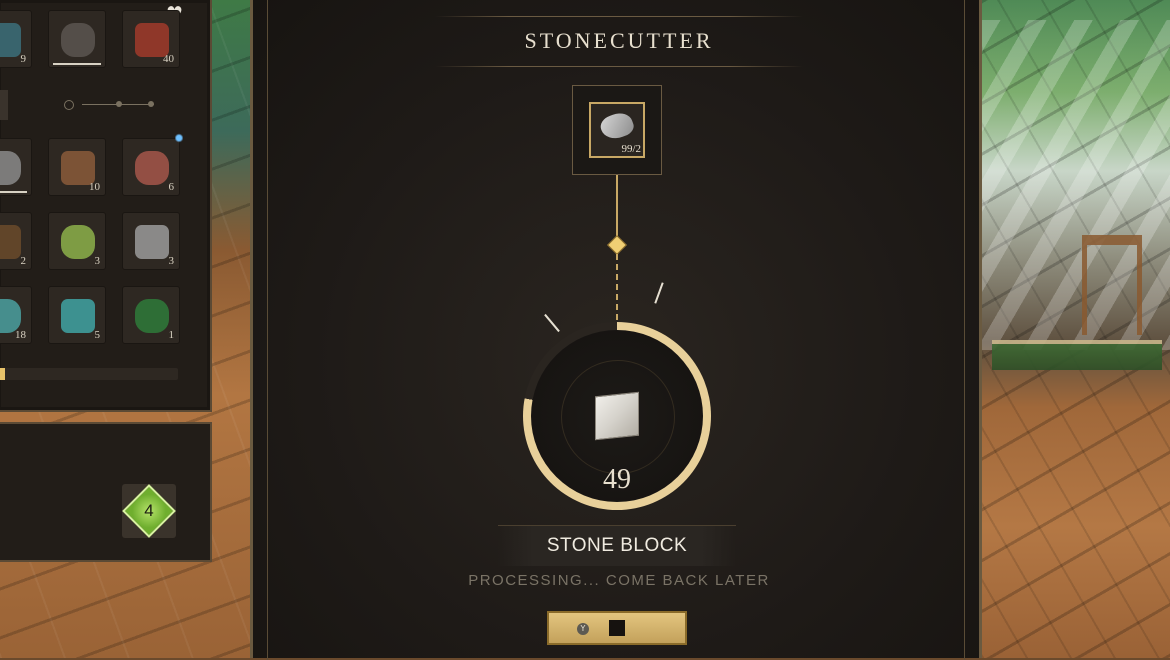 This screenshot has height=660, width=1170. Describe the element at coordinates (106, 492) in the screenshot. I see `level-panel: 4` at that location.